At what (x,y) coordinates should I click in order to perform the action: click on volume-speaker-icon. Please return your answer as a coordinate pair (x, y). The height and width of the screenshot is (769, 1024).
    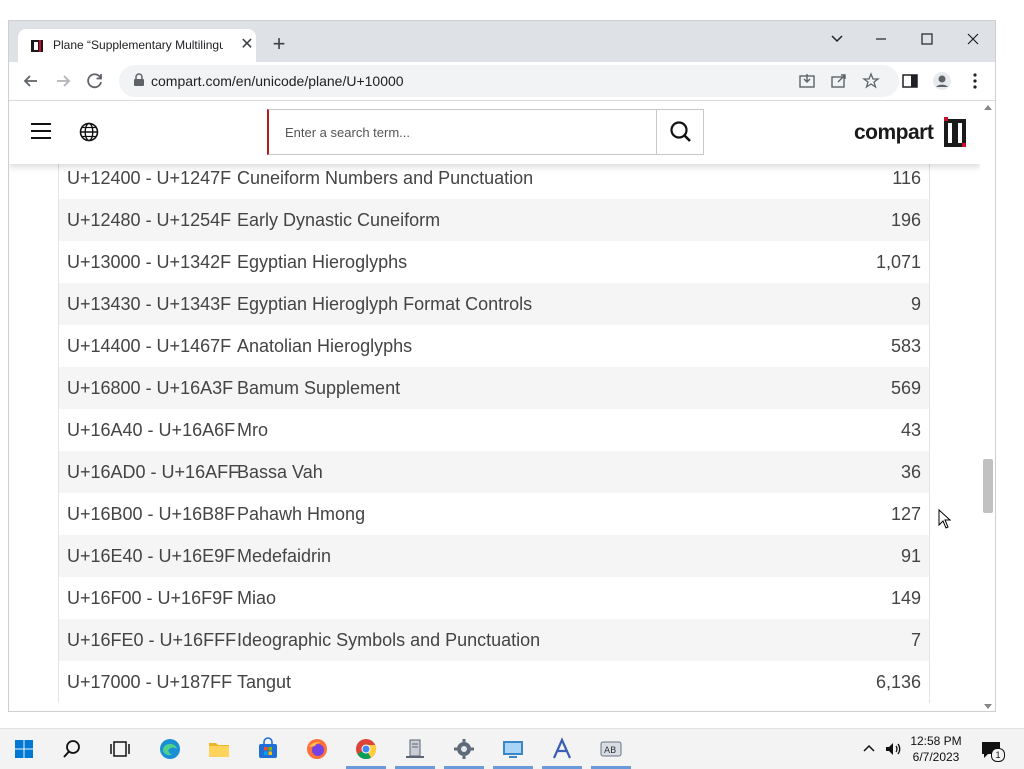
    Looking at the image, I should click on (893, 749).